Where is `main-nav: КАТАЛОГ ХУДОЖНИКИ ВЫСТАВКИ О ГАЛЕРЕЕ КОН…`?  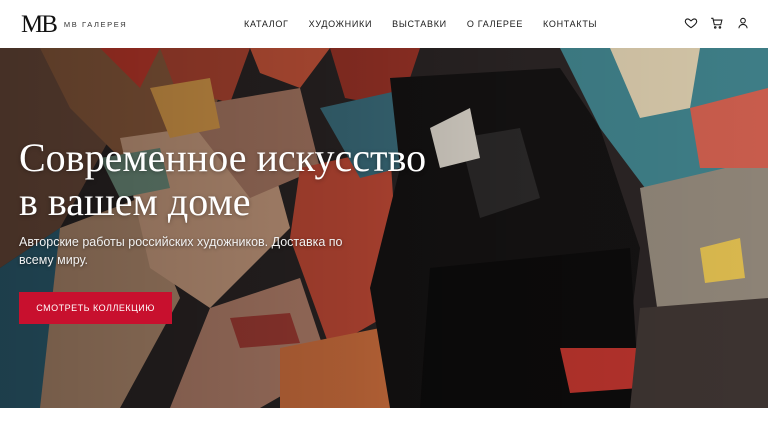 main-nav: КАТАЛОГ ХУДОЖНИКИ ВЫСТАВКИ О ГАЛЕРЕЕ КОН… is located at coordinates (430, 24).